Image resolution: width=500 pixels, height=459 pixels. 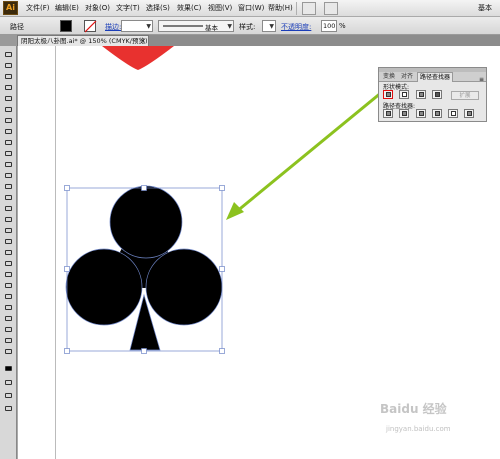 What do you see at coordinates (388, 113) in the screenshot?
I see `divide-icon` at bounding box center [388, 113].